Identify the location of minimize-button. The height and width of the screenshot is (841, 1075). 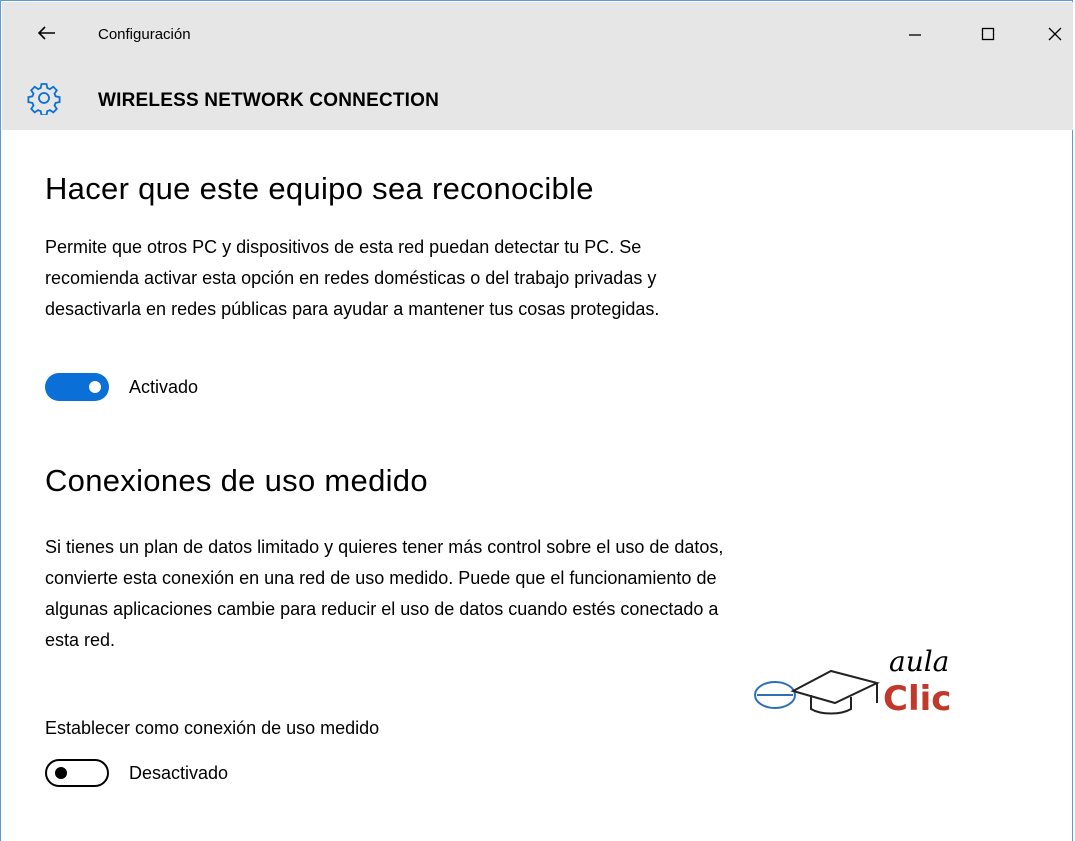
(915, 34).